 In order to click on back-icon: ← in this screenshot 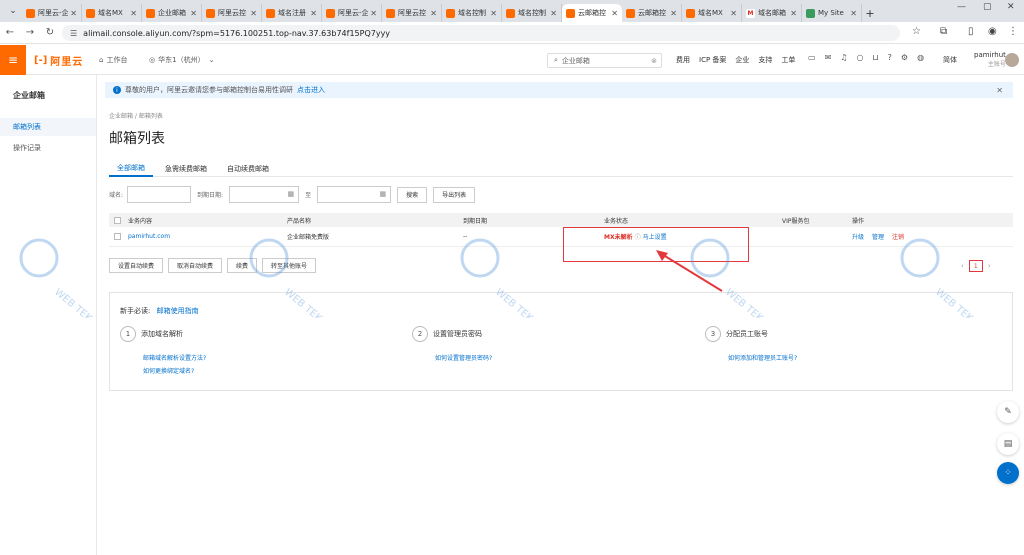, I will do `click(10, 32)`.